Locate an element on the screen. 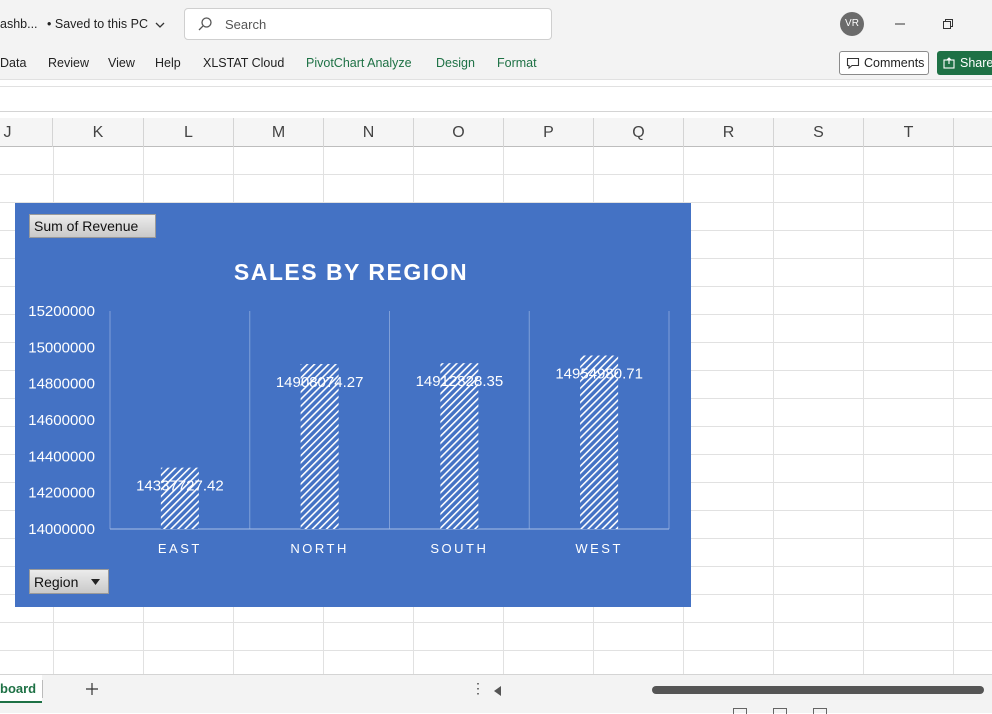 The width and height of the screenshot is (992, 714). comments-button: Comments is located at coordinates (884, 63).